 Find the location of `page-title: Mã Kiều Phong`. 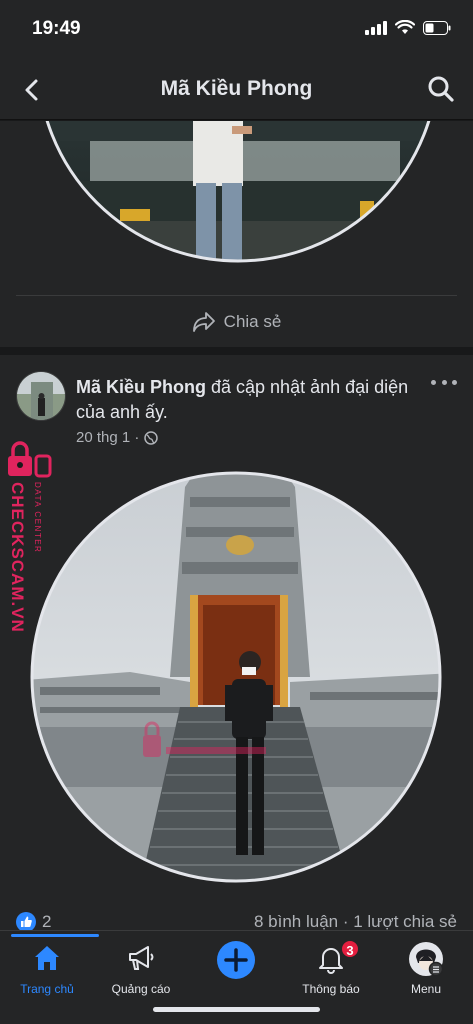

page-title: Mã Kiều Phong is located at coordinates (236, 88).